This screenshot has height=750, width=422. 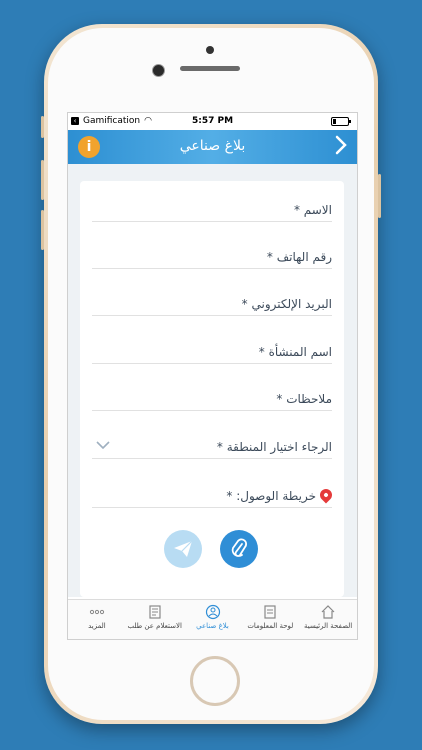 I want to click on earpiece-speaker, so click(x=210, y=68).